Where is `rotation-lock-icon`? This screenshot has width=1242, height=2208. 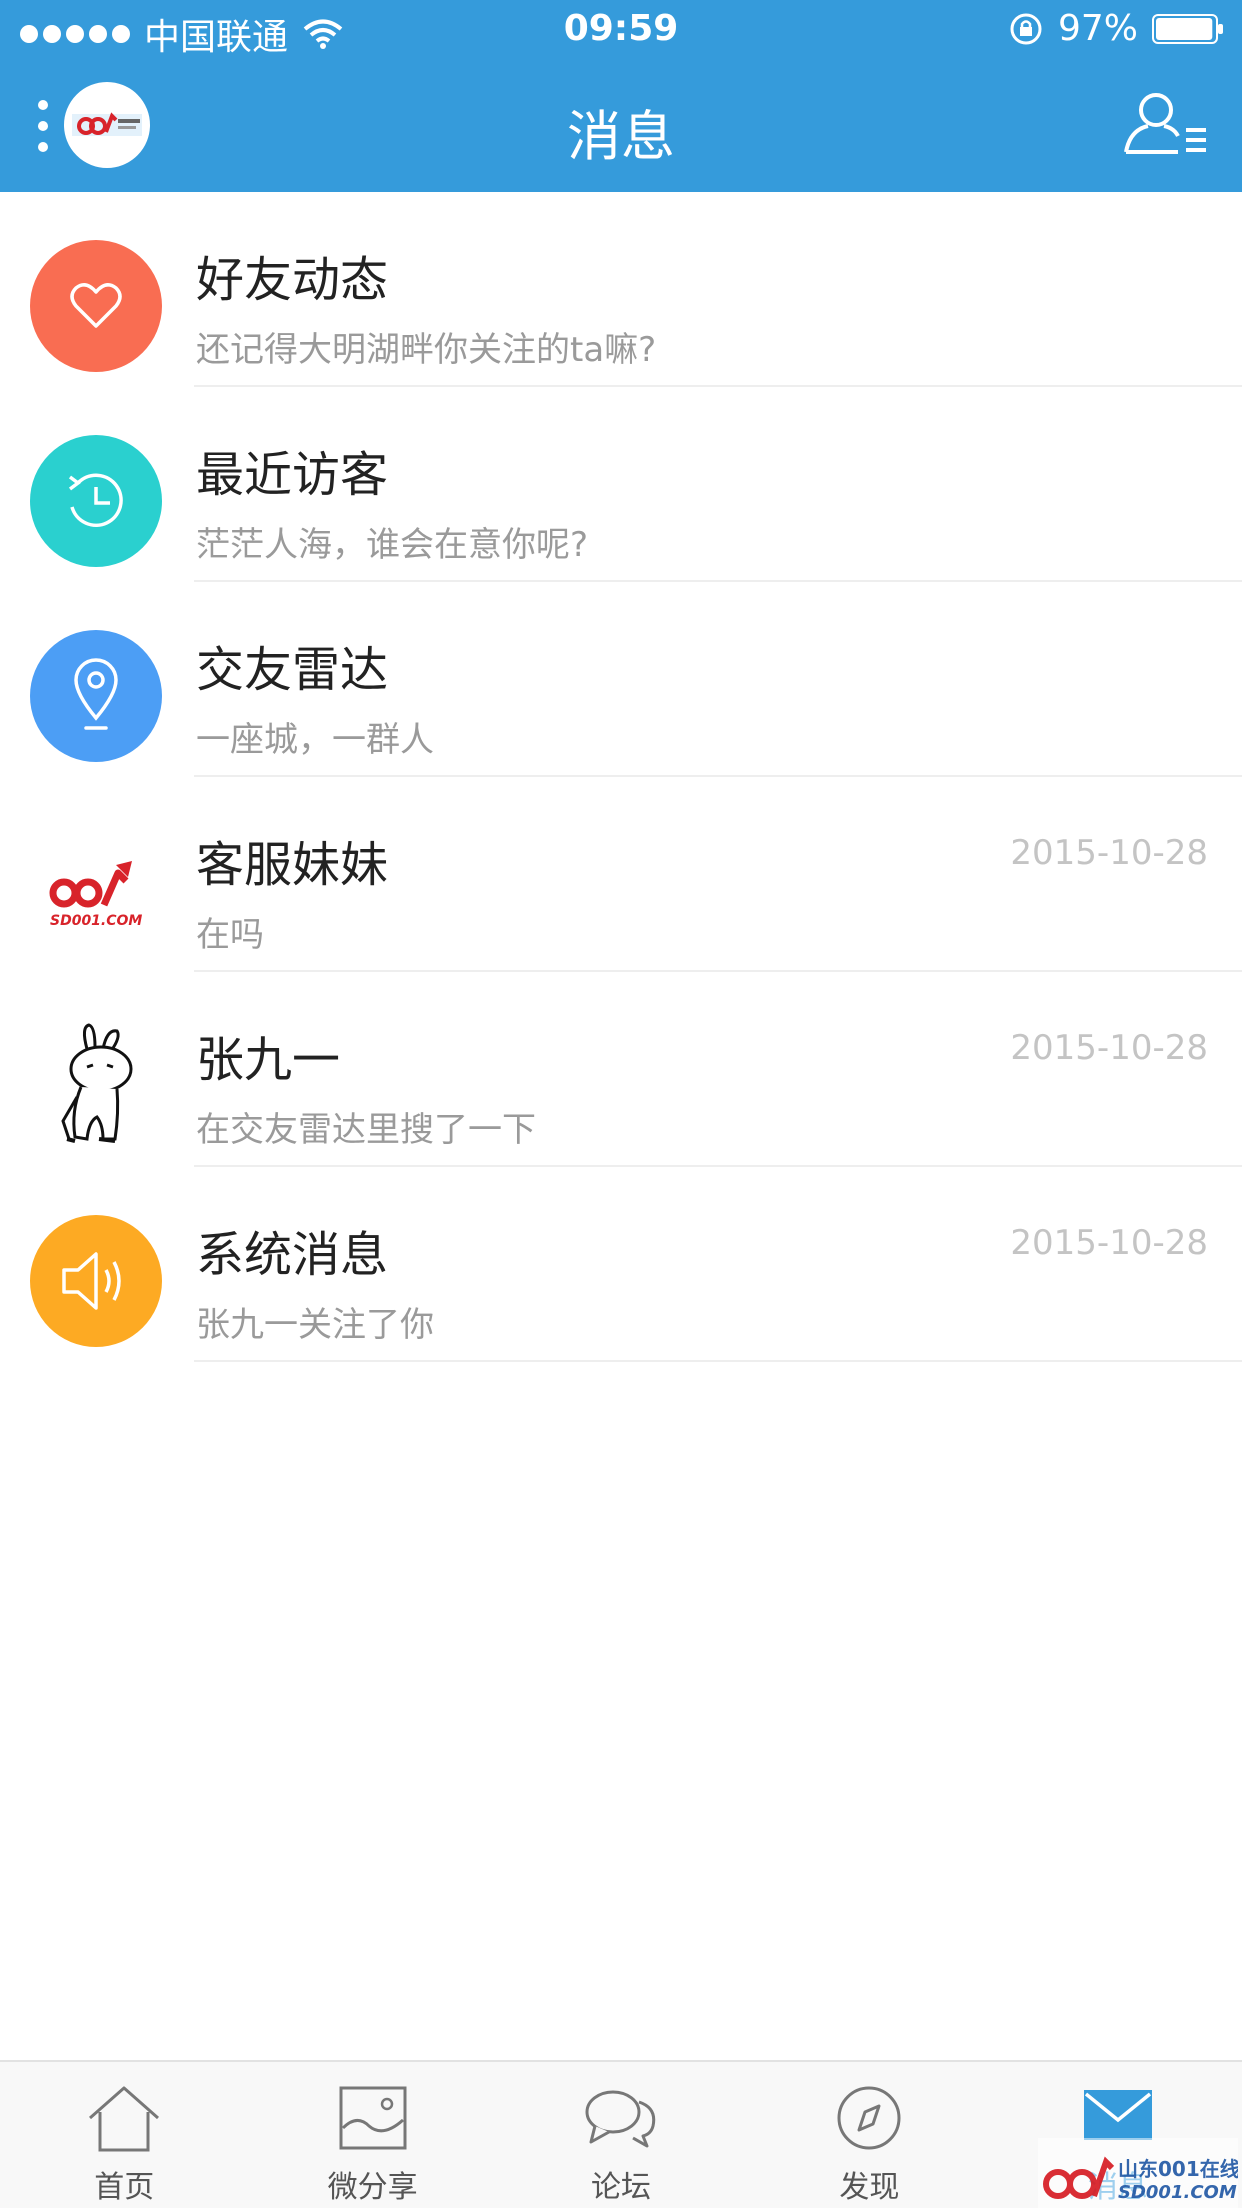
rotation-lock-icon is located at coordinates (1026, 28).